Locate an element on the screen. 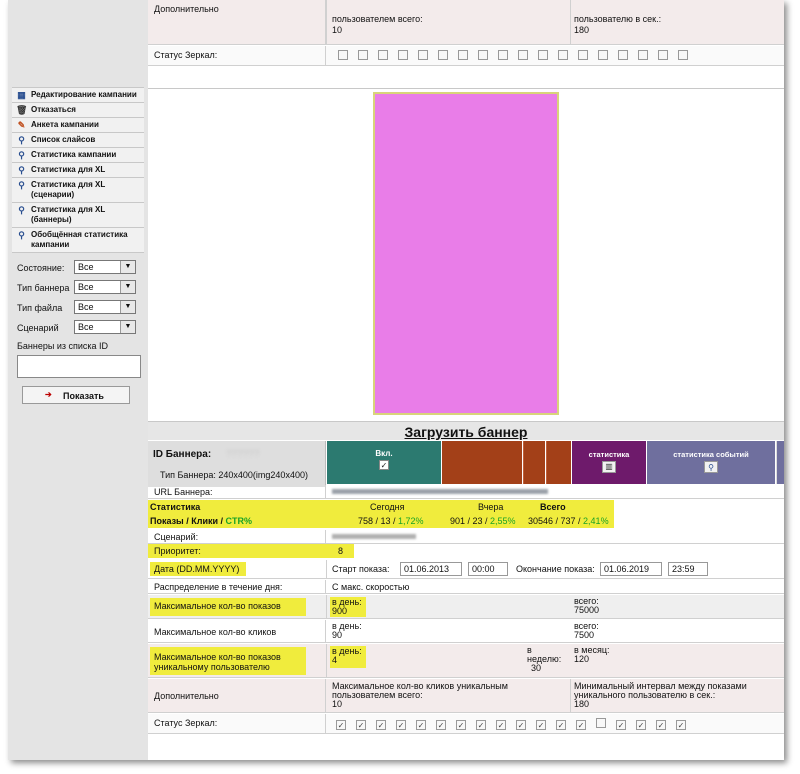  events-stats-edge is located at coordinates (780, 462).